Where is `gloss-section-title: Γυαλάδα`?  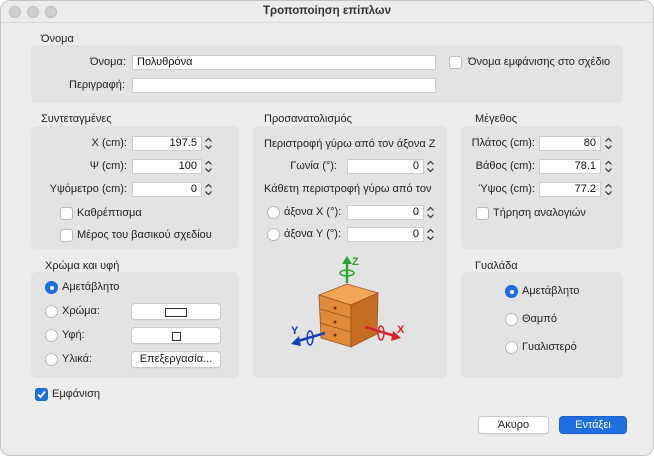
gloss-section-title: Γυαλάδα is located at coordinates (496, 266).